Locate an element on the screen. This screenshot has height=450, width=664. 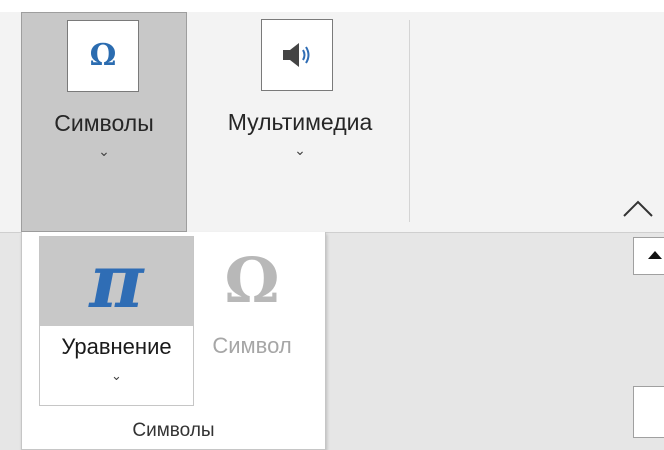
speaker-icon-graphic is located at coordinates (296, 55).